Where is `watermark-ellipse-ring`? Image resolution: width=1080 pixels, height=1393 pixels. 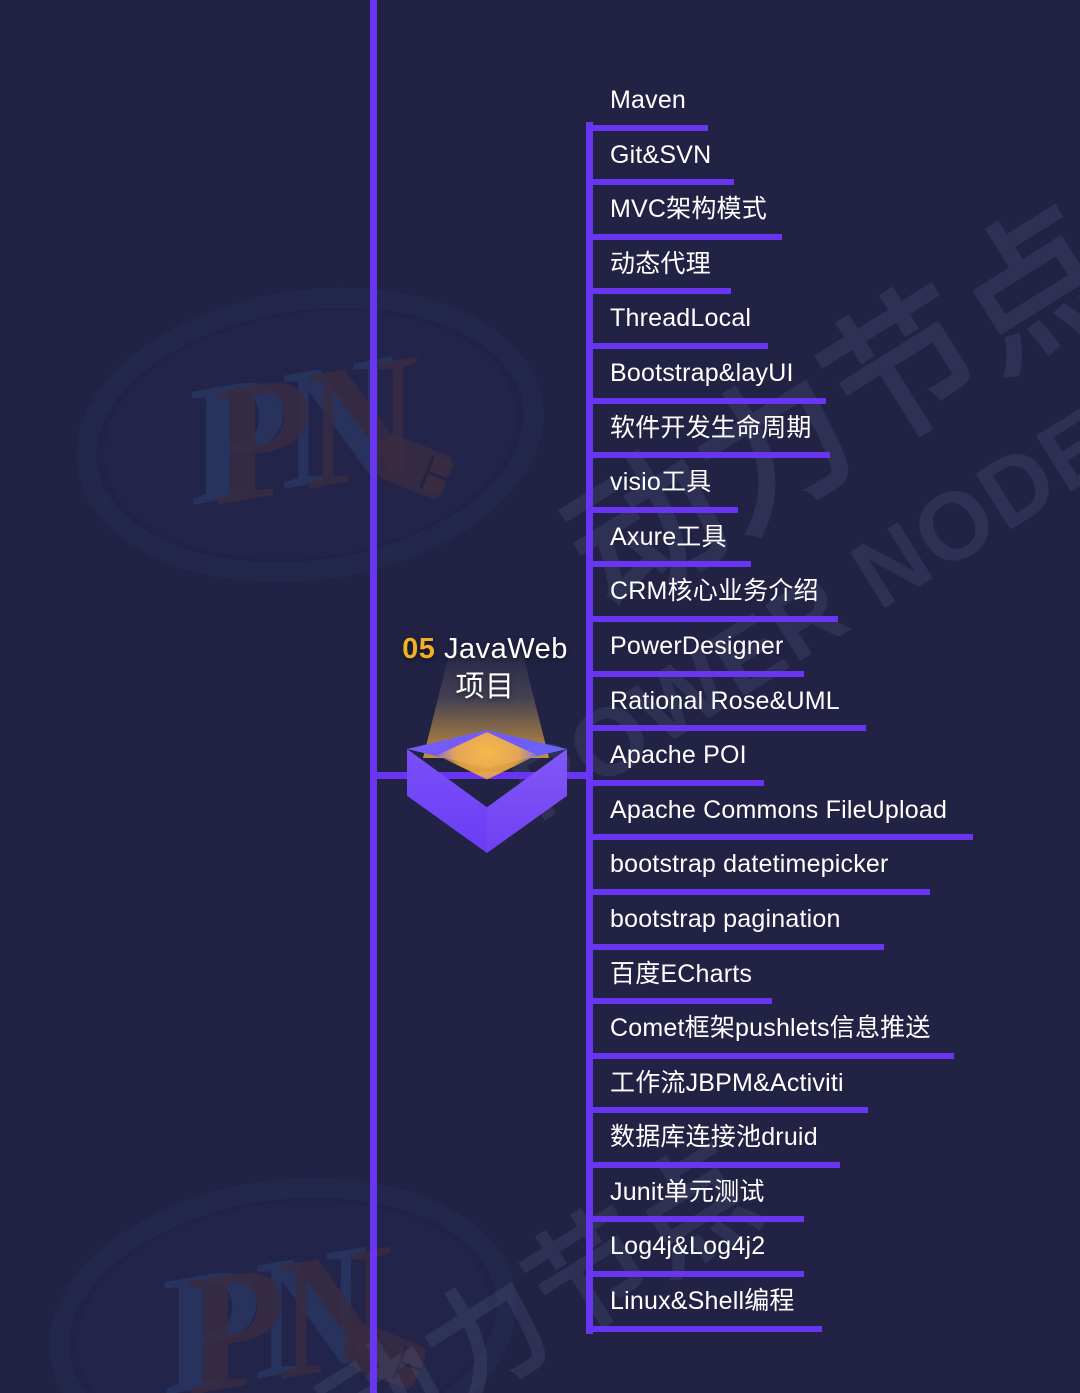
watermark-ellipse-ring is located at coordinates (310, 435).